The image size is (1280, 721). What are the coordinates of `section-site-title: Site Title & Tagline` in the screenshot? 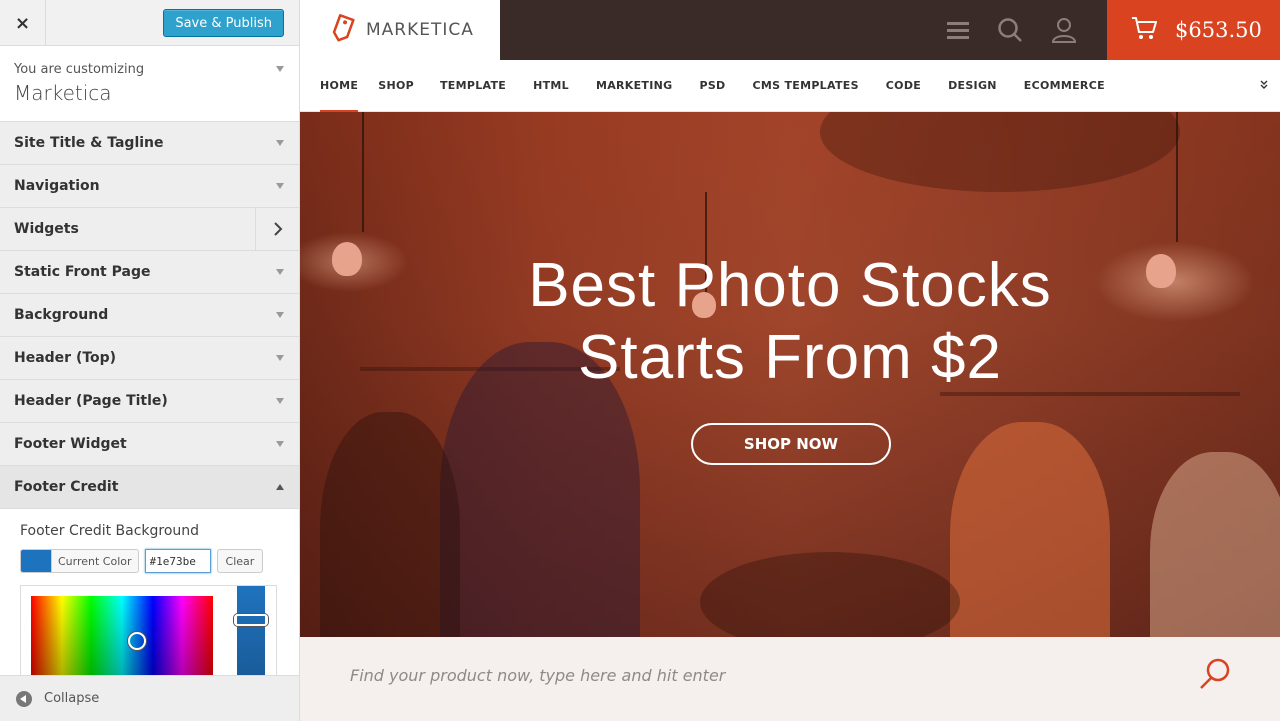 It's located at (149, 143).